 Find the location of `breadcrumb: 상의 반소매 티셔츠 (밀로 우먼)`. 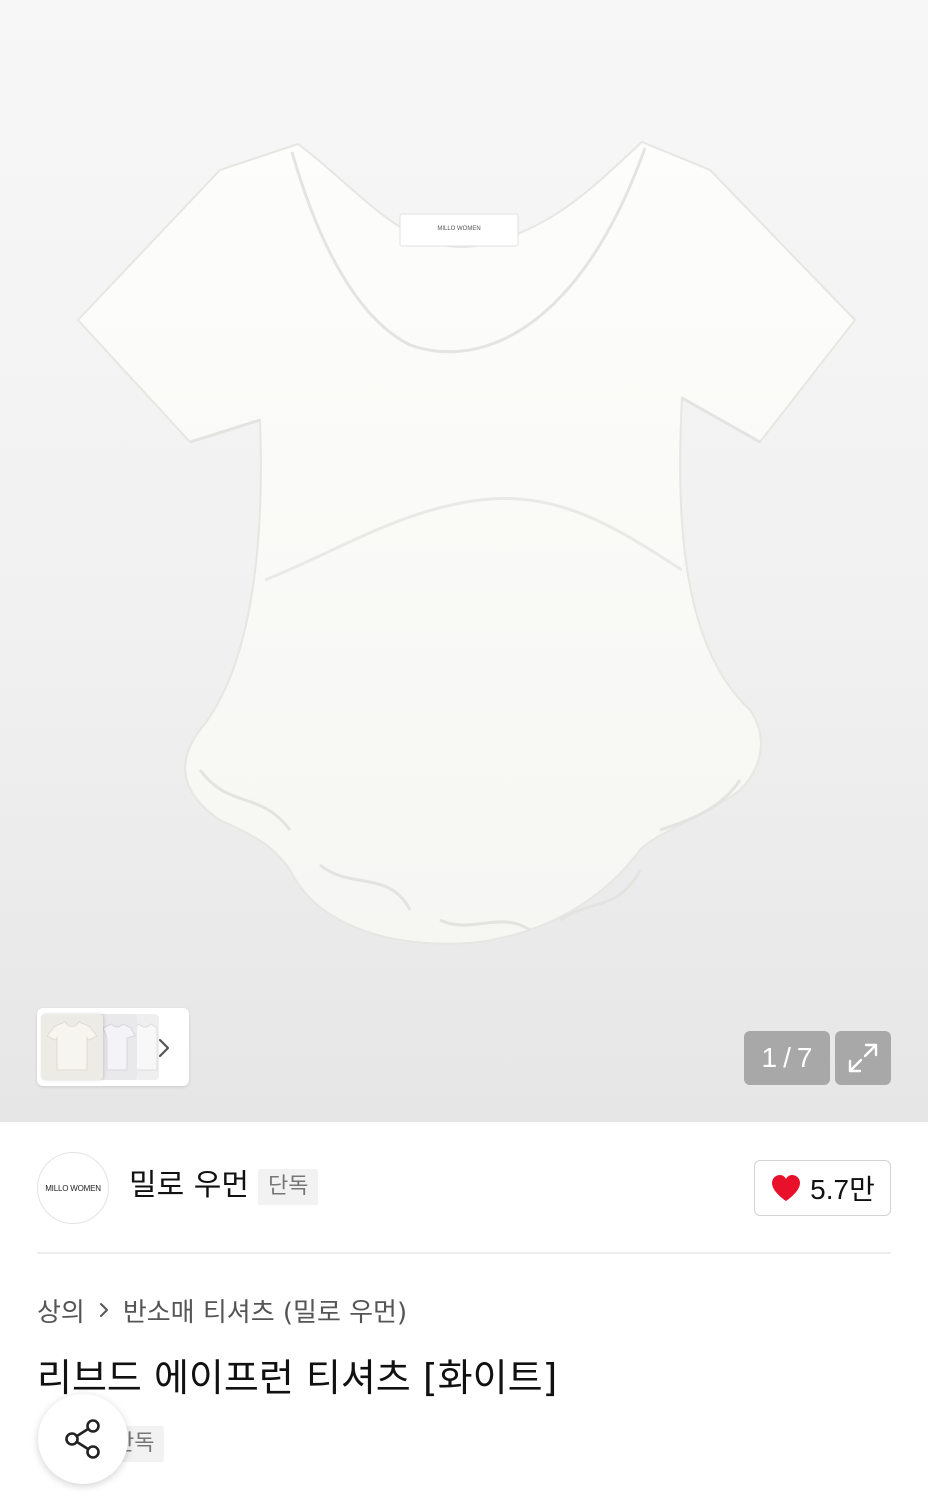

breadcrumb: 상의 반소매 티셔츠 (밀로 우먼) is located at coordinates (222, 1310).